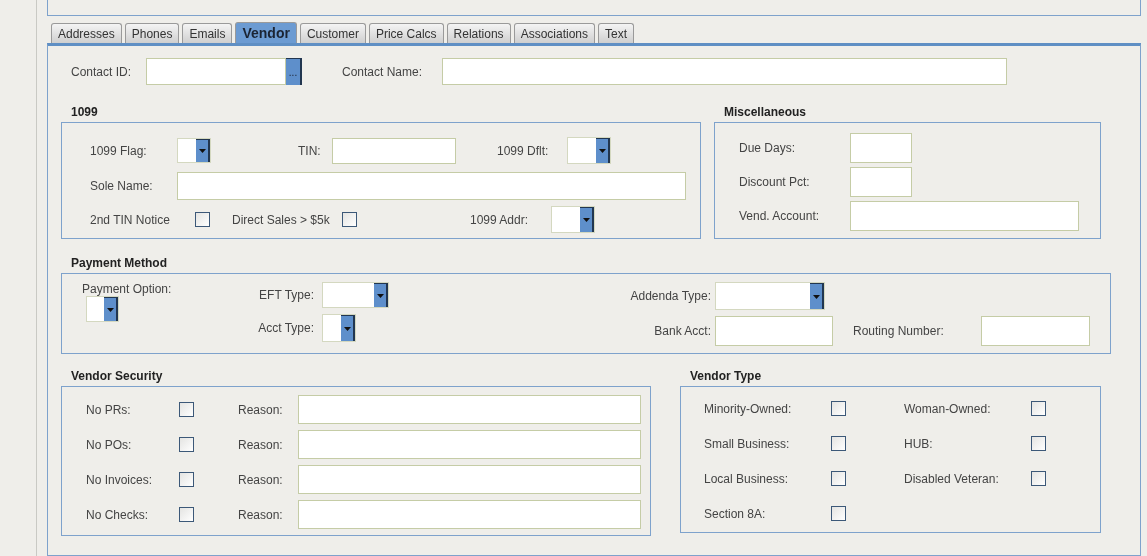 This screenshot has height=556, width=1147. What do you see at coordinates (119, 263) in the screenshot?
I see `section-heading: Payment Method` at bounding box center [119, 263].